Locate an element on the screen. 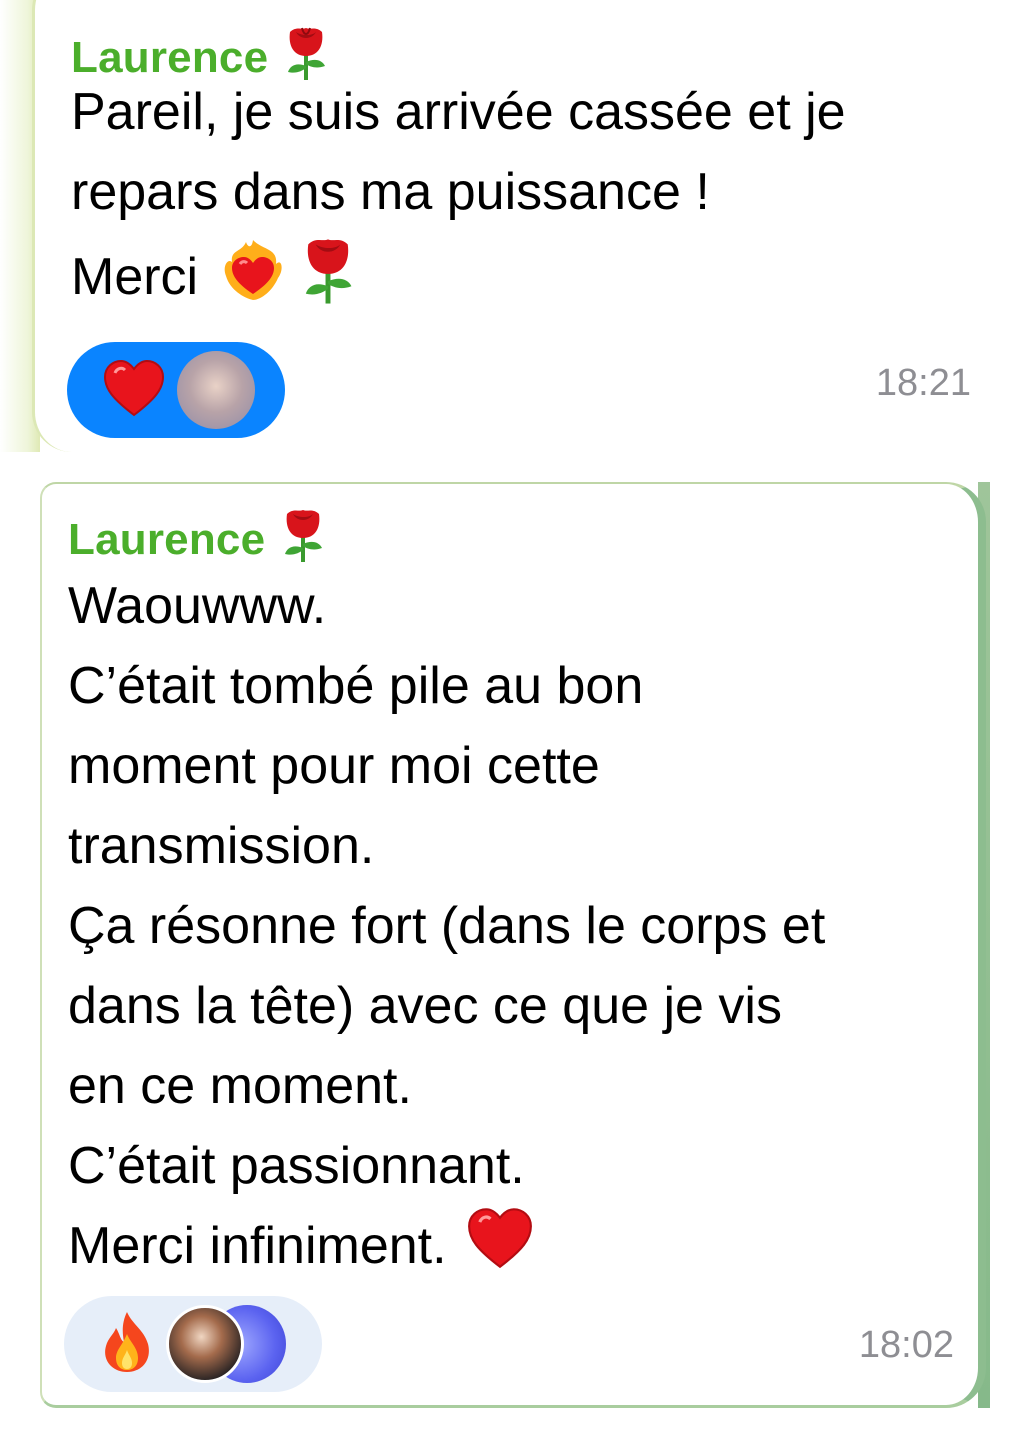  sender-name-label: Laurence is located at coordinates (167, 539).